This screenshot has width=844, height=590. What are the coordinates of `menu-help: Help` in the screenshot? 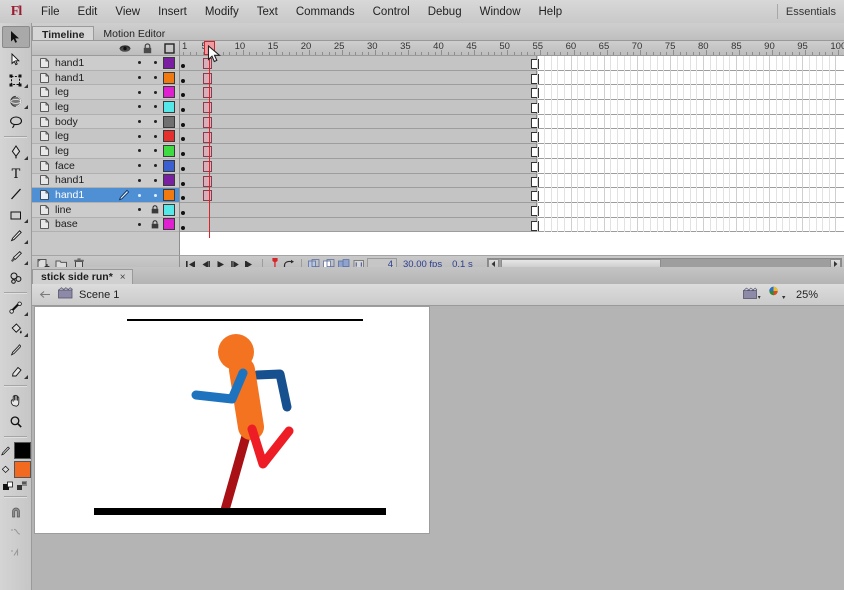 It's located at (551, 12).